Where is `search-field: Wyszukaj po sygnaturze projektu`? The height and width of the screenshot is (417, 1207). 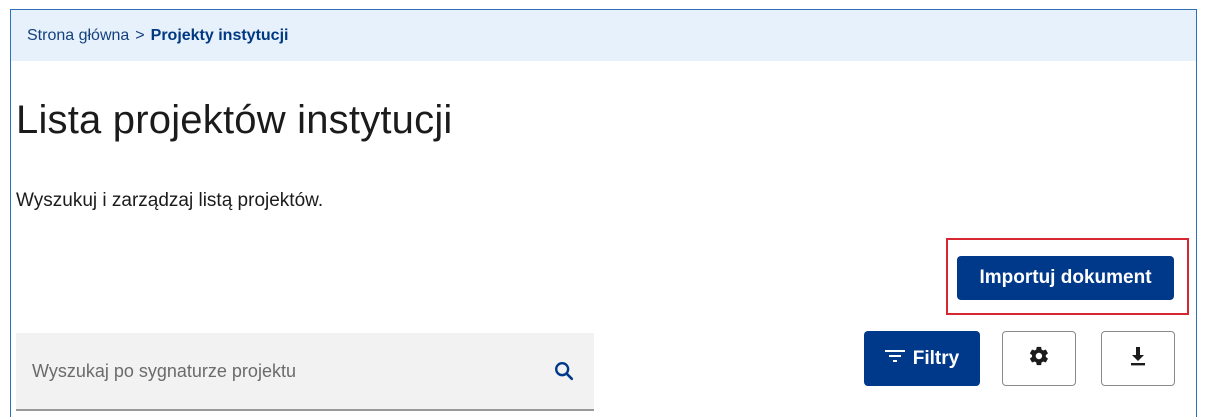
search-field: Wyszukaj po sygnaturze projektu is located at coordinates (305, 372).